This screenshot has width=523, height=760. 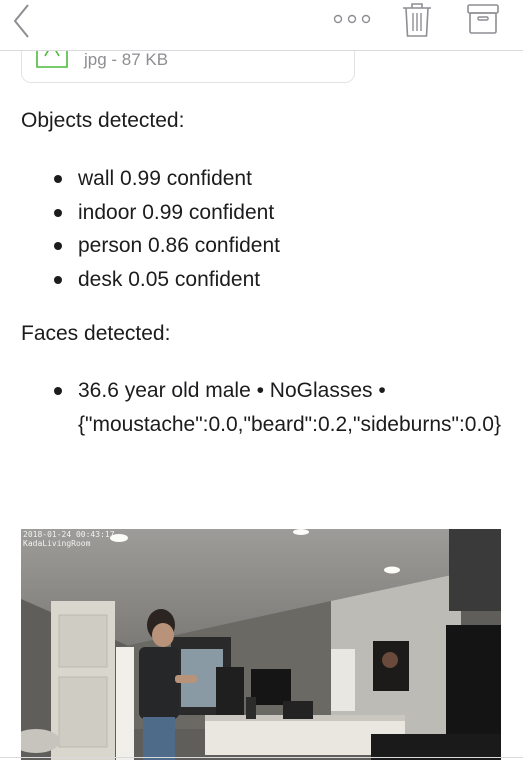 What do you see at coordinates (261, 25) in the screenshot?
I see `top-toolbar` at bounding box center [261, 25].